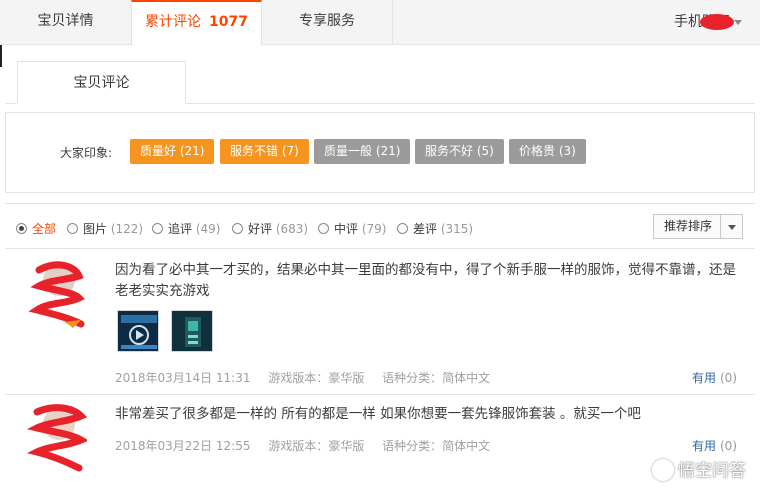 The image size is (760, 491). I want to click on tab-reviews: 累计评论 1077, so click(196, 23).